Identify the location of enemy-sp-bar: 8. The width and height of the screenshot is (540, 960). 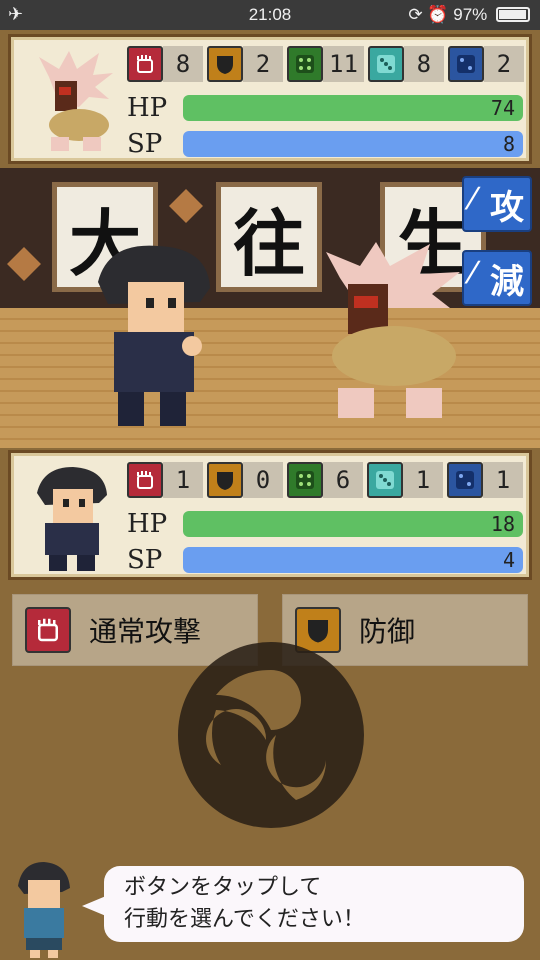
(353, 144).